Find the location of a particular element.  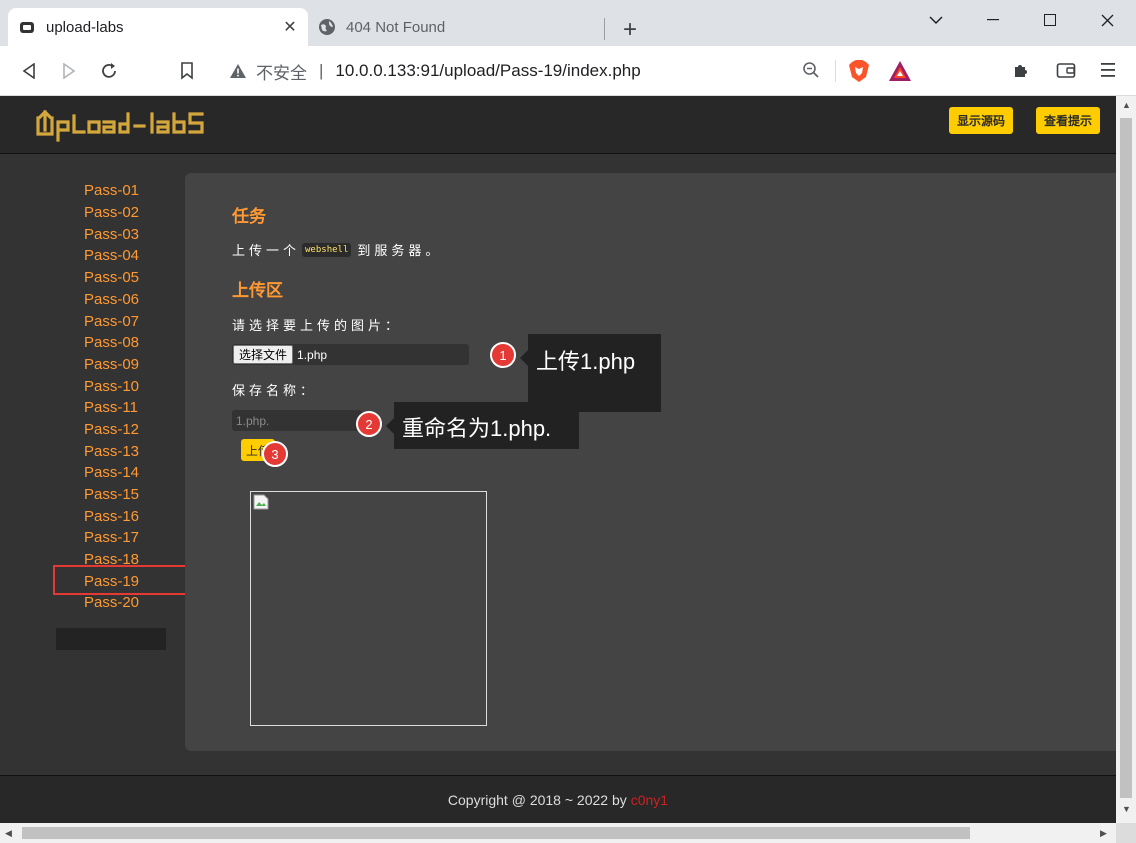

tab-divider is located at coordinates (604, 29).